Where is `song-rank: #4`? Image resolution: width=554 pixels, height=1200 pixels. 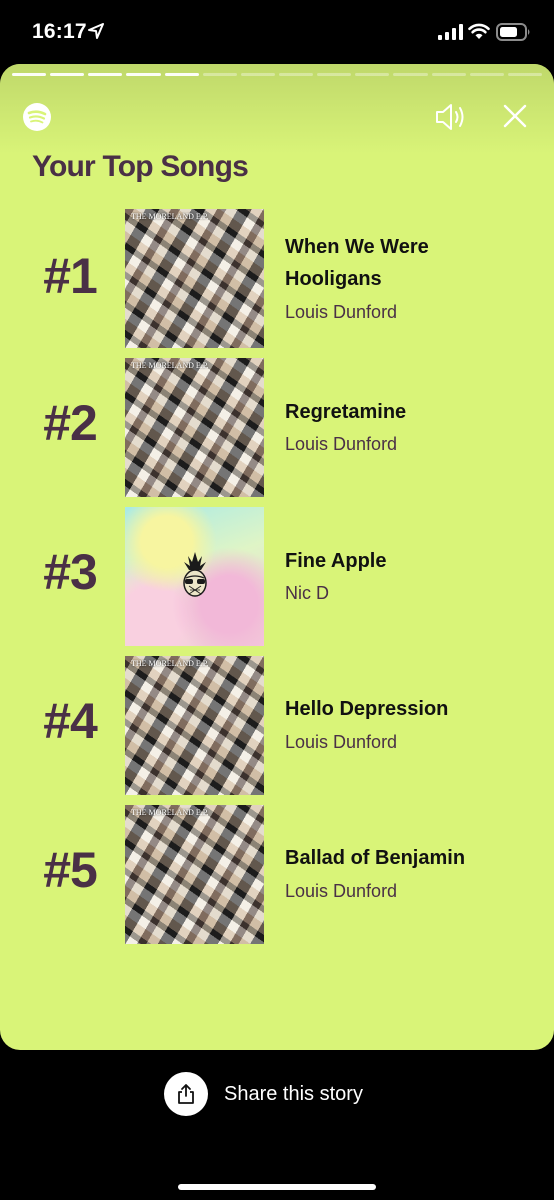 song-rank: #4 is located at coordinates (70, 721).